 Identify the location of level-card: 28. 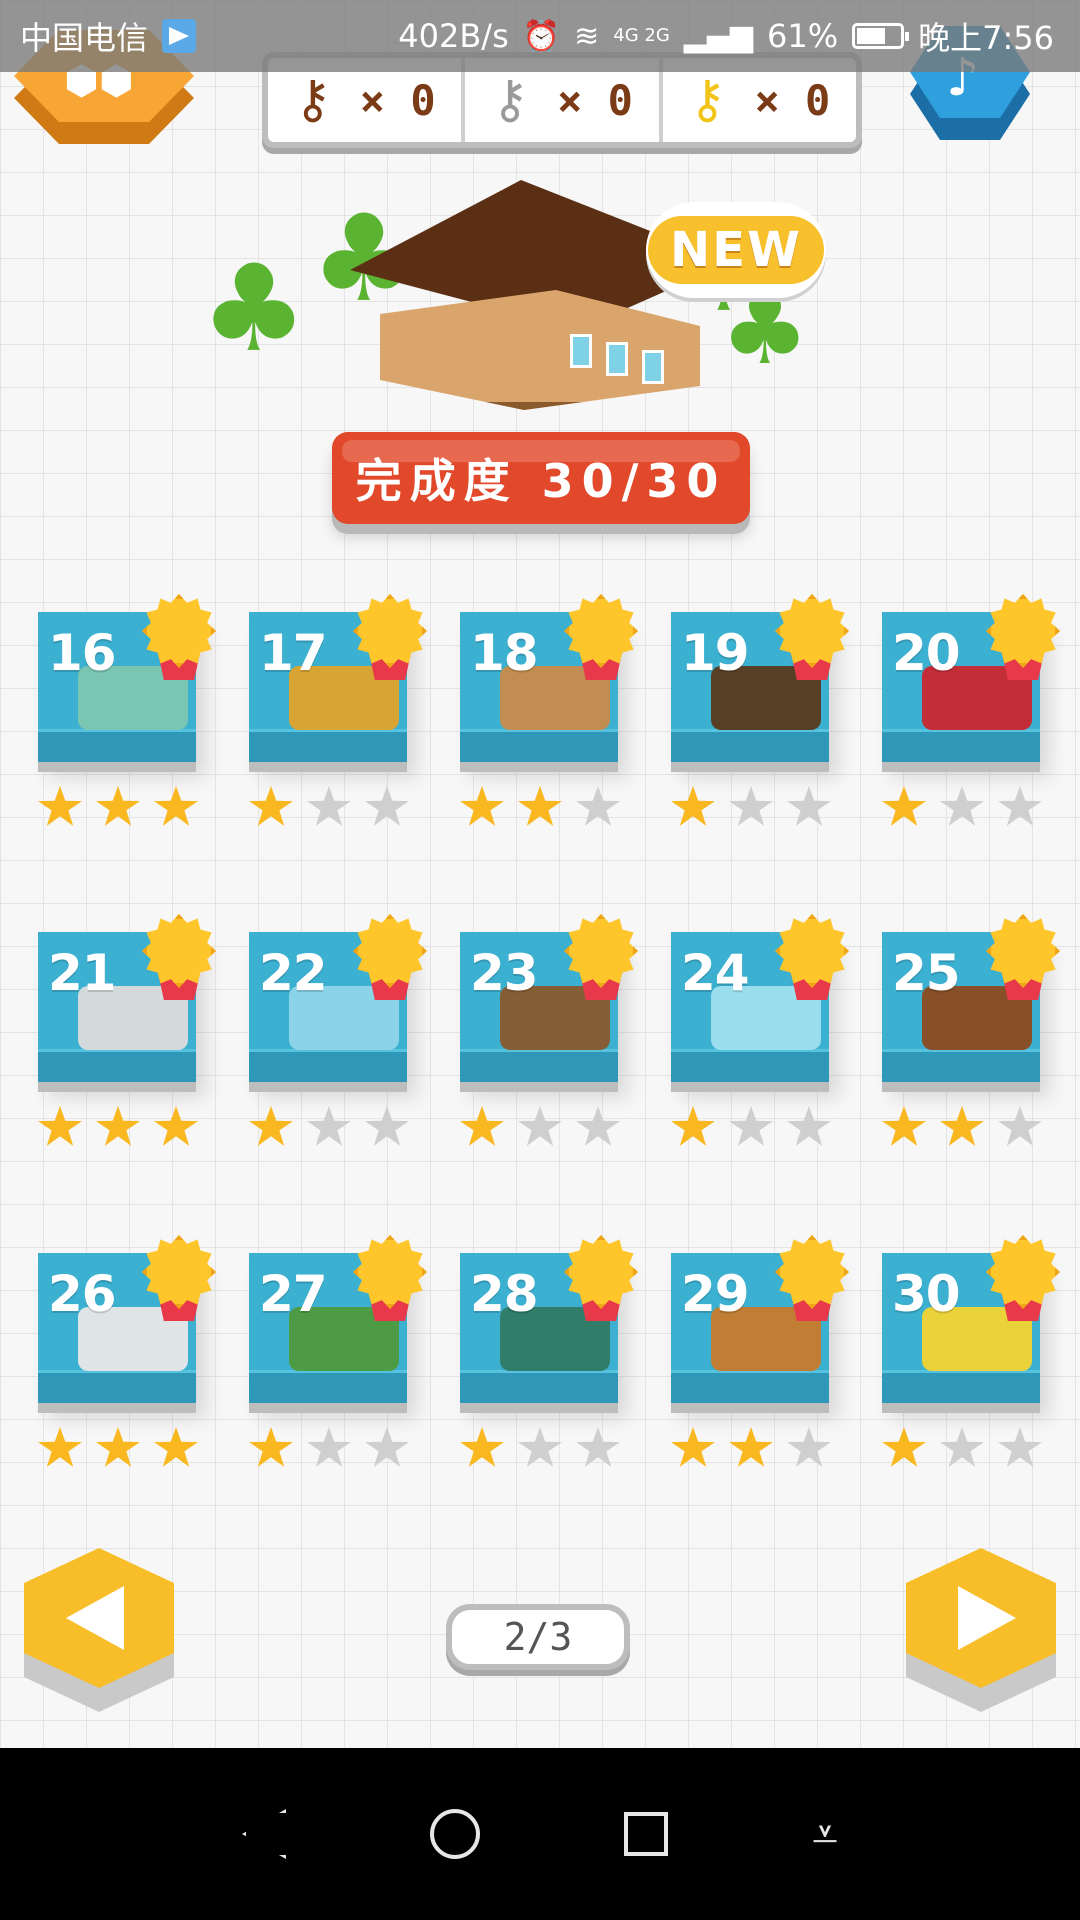
(549, 1352).